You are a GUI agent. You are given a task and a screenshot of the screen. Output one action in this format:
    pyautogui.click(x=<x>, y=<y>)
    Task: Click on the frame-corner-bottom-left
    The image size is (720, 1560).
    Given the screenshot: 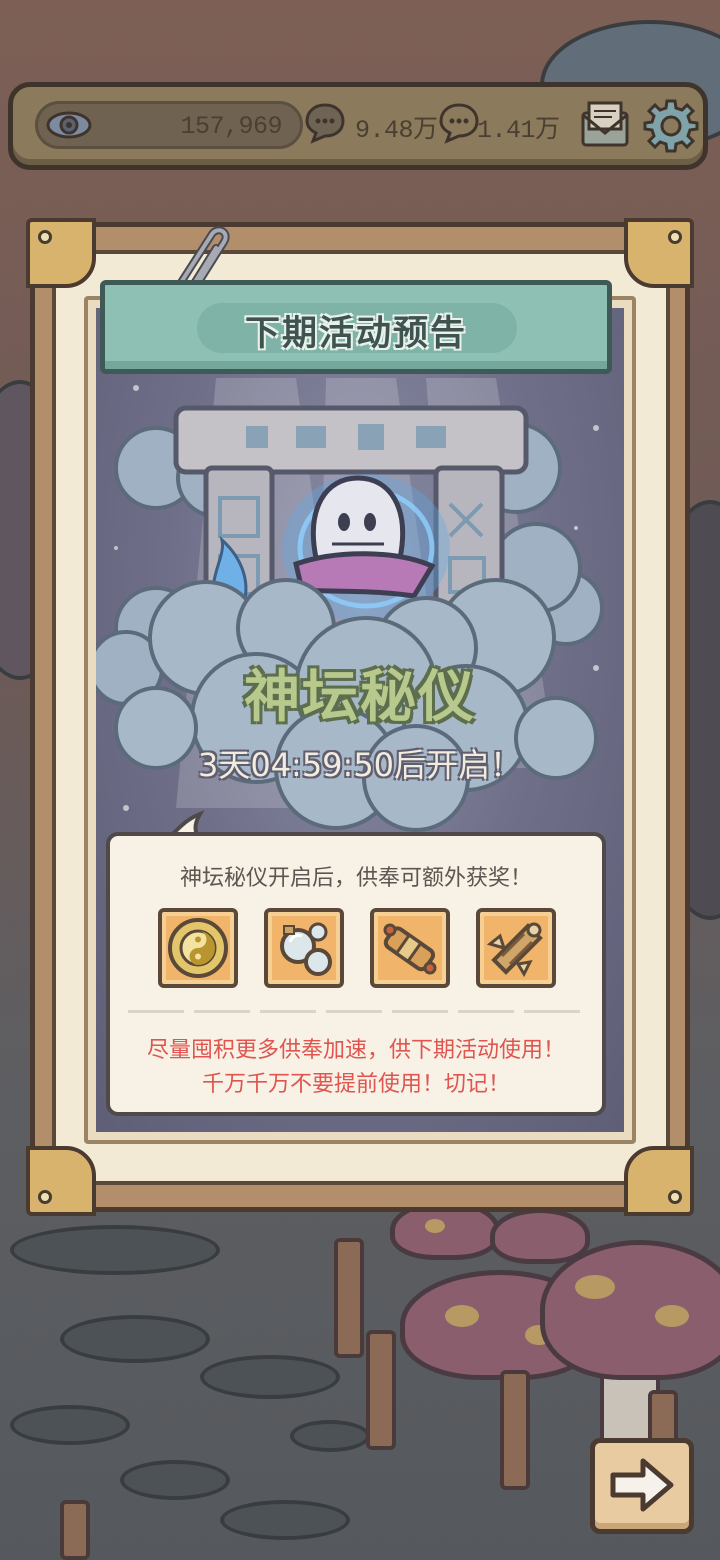 What is the action you would take?
    pyautogui.click(x=61, y=1181)
    